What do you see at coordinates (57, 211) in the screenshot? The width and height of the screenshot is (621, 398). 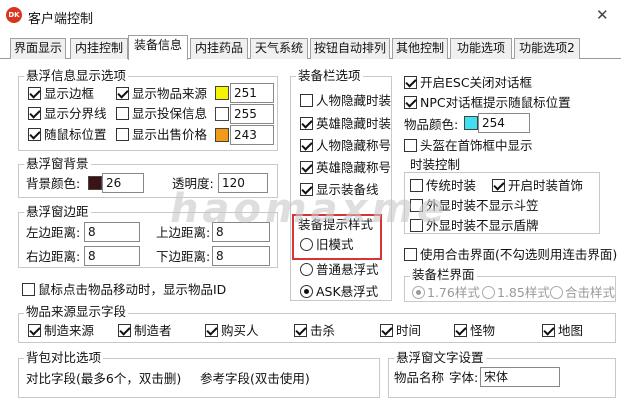 I see `float-margin-title: 悬浮窗边距` at bounding box center [57, 211].